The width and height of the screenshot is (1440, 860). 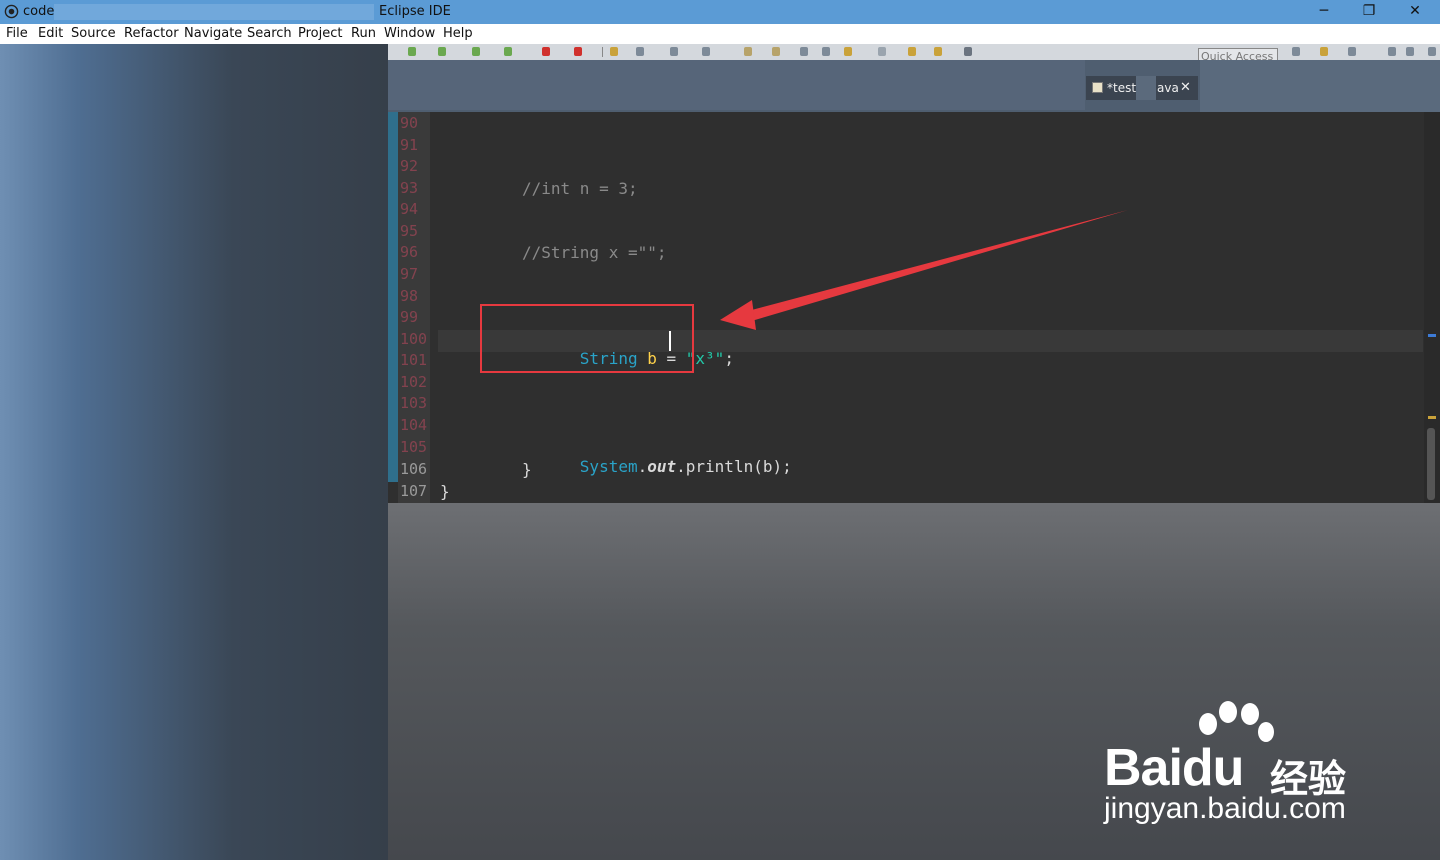 I want to click on watermark-url: jingyan.baidu.com, so click(x=1225, y=808).